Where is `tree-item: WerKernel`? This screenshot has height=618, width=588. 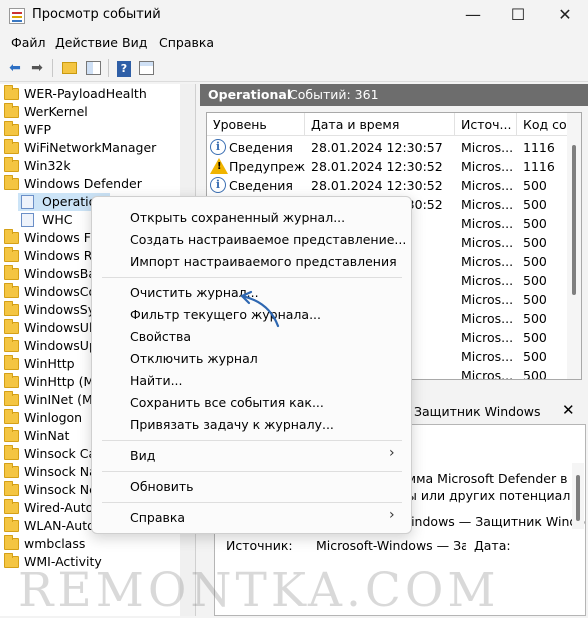
tree-item: WerKernel is located at coordinates (90, 112).